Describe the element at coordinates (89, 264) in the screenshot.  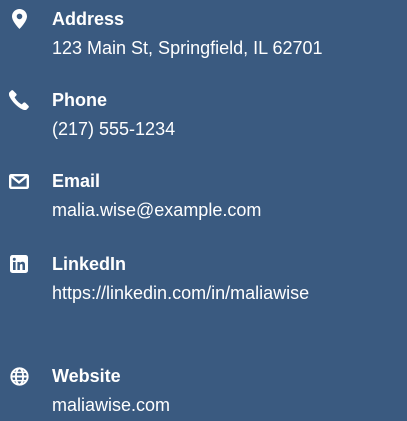
I see `linkedin-label: LinkedIn` at that location.